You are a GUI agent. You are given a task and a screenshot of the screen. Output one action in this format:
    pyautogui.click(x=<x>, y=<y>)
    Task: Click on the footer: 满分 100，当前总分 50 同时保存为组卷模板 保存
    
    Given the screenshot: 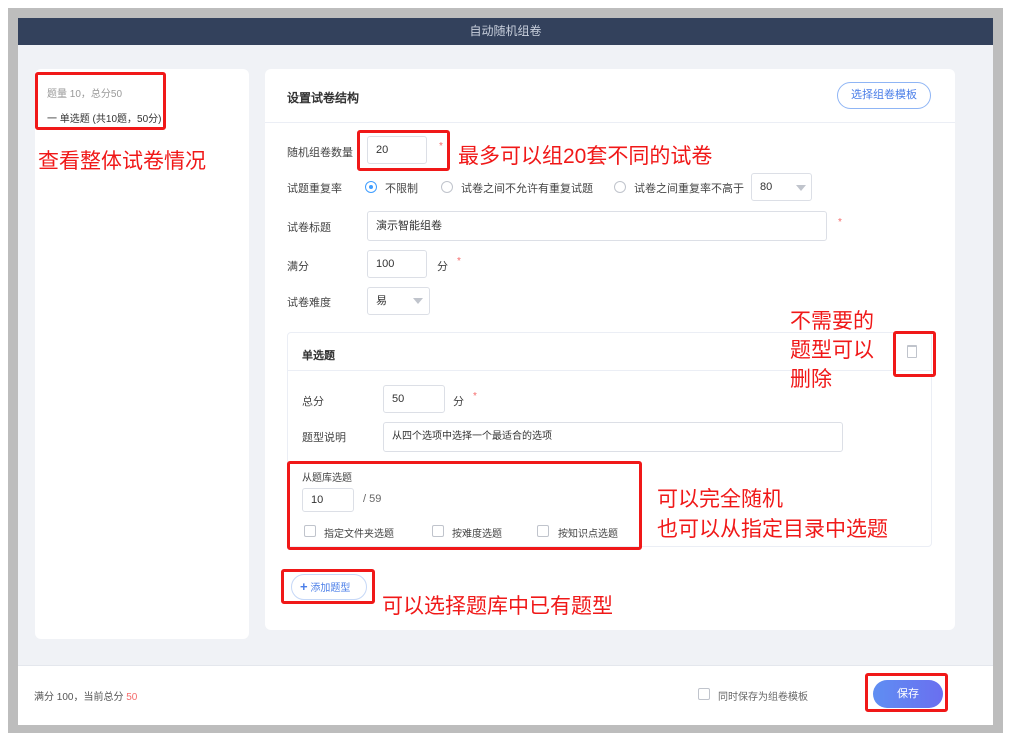 What is the action you would take?
    pyautogui.click(x=505, y=695)
    